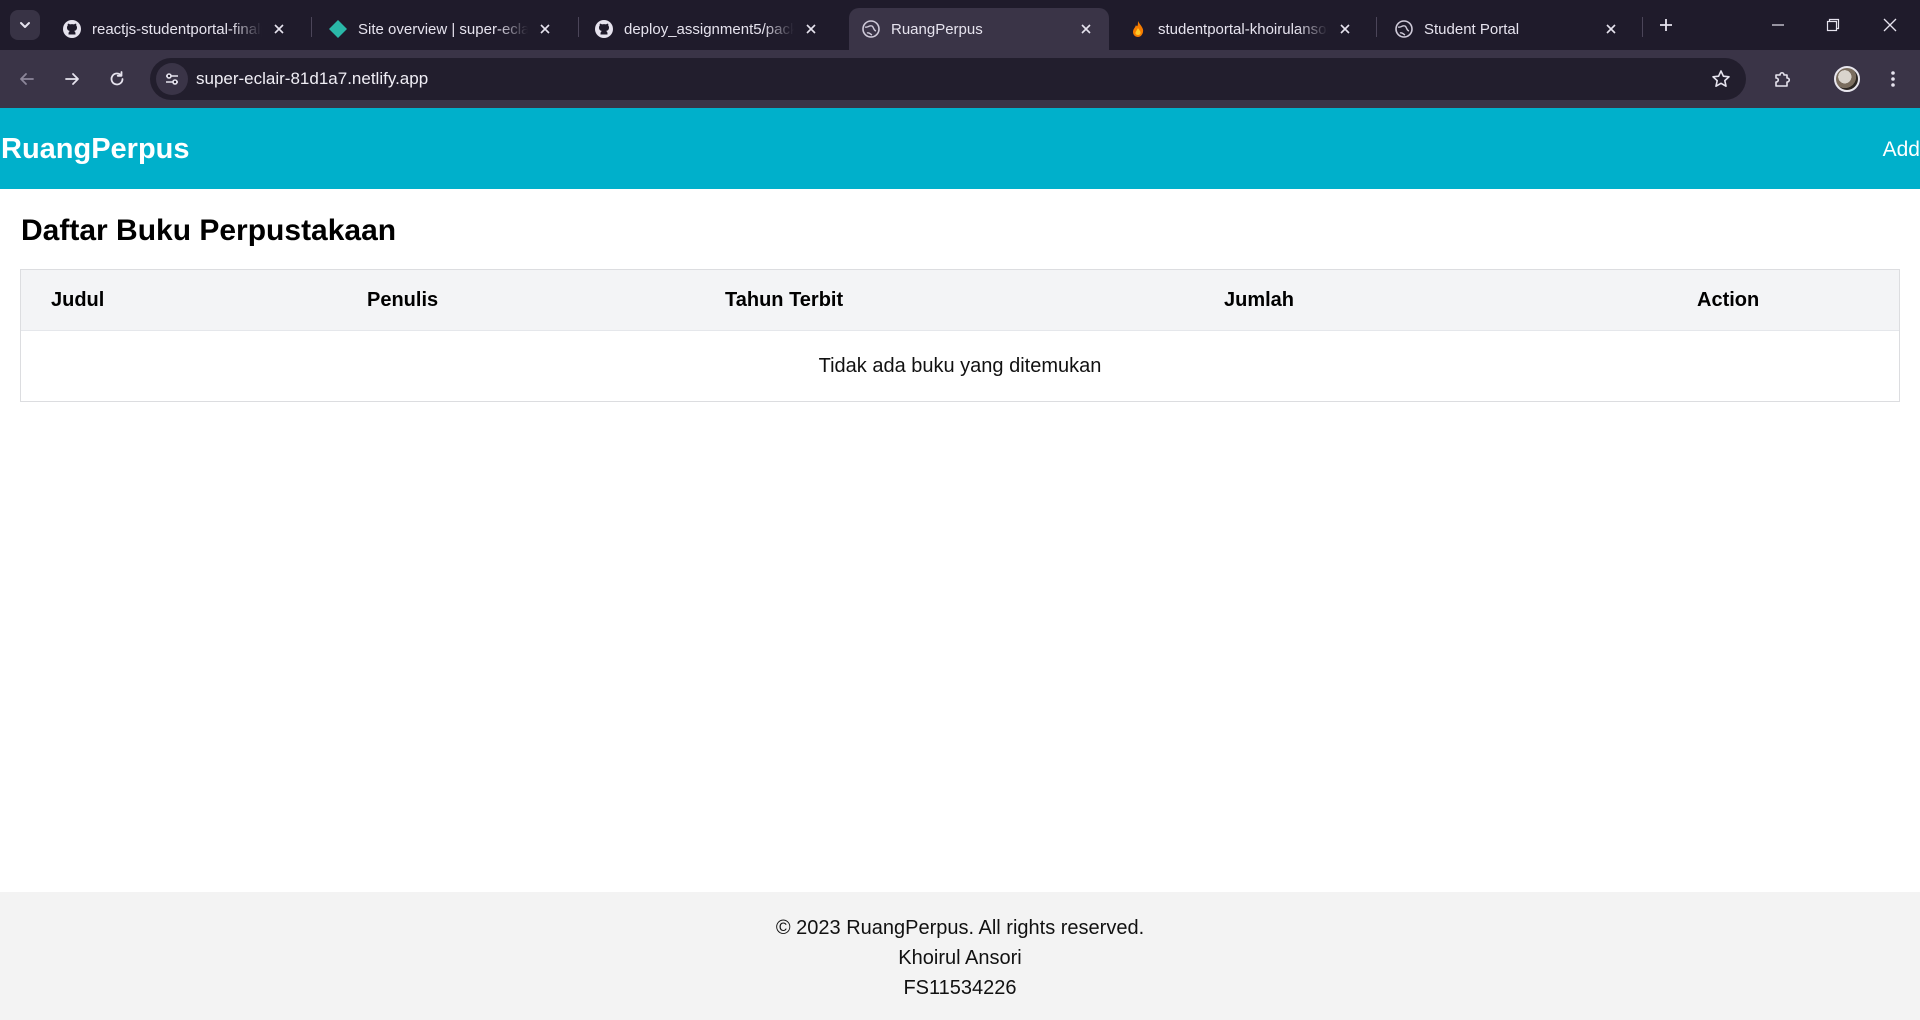  I want to click on browser-tab: Site overview | super-eclair-81d1a7, so click(442, 29).